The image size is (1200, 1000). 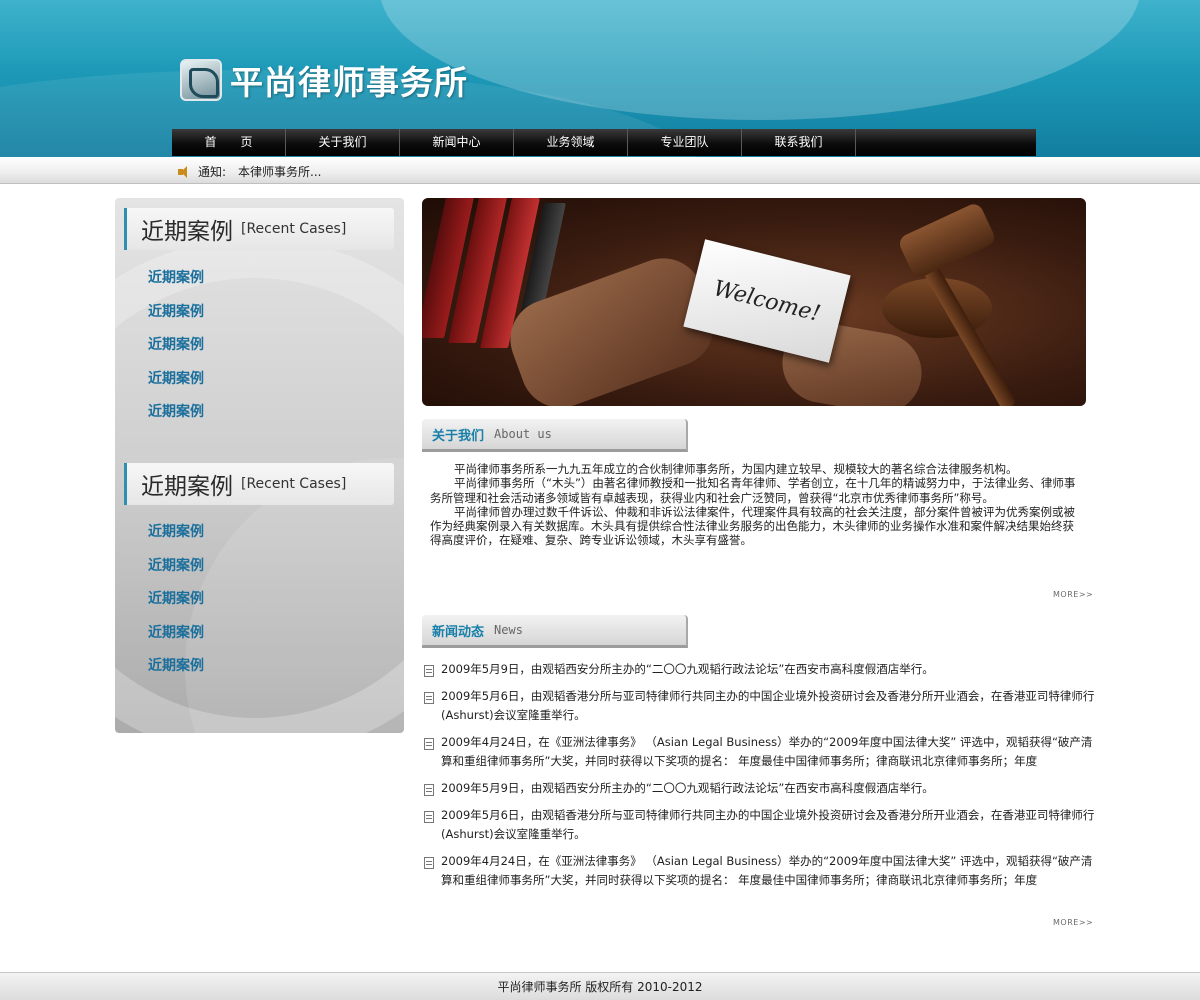 I want to click on nav-item-news: 新闻中心, so click(x=457, y=142).